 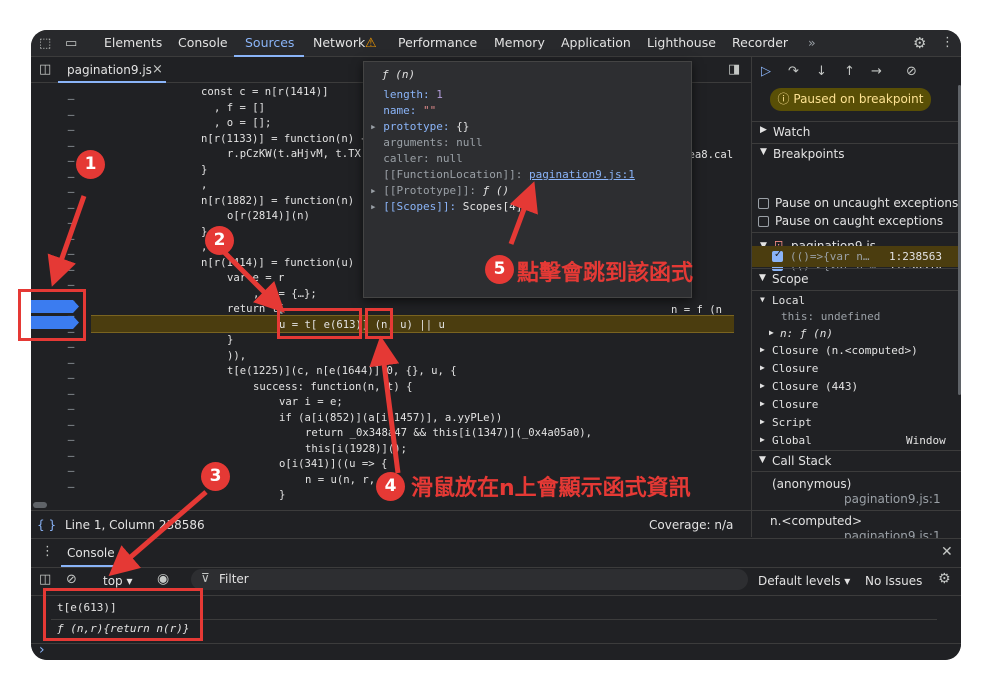 I want to click on scope-n: n: ƒ (n), so click(x=806, y=333).